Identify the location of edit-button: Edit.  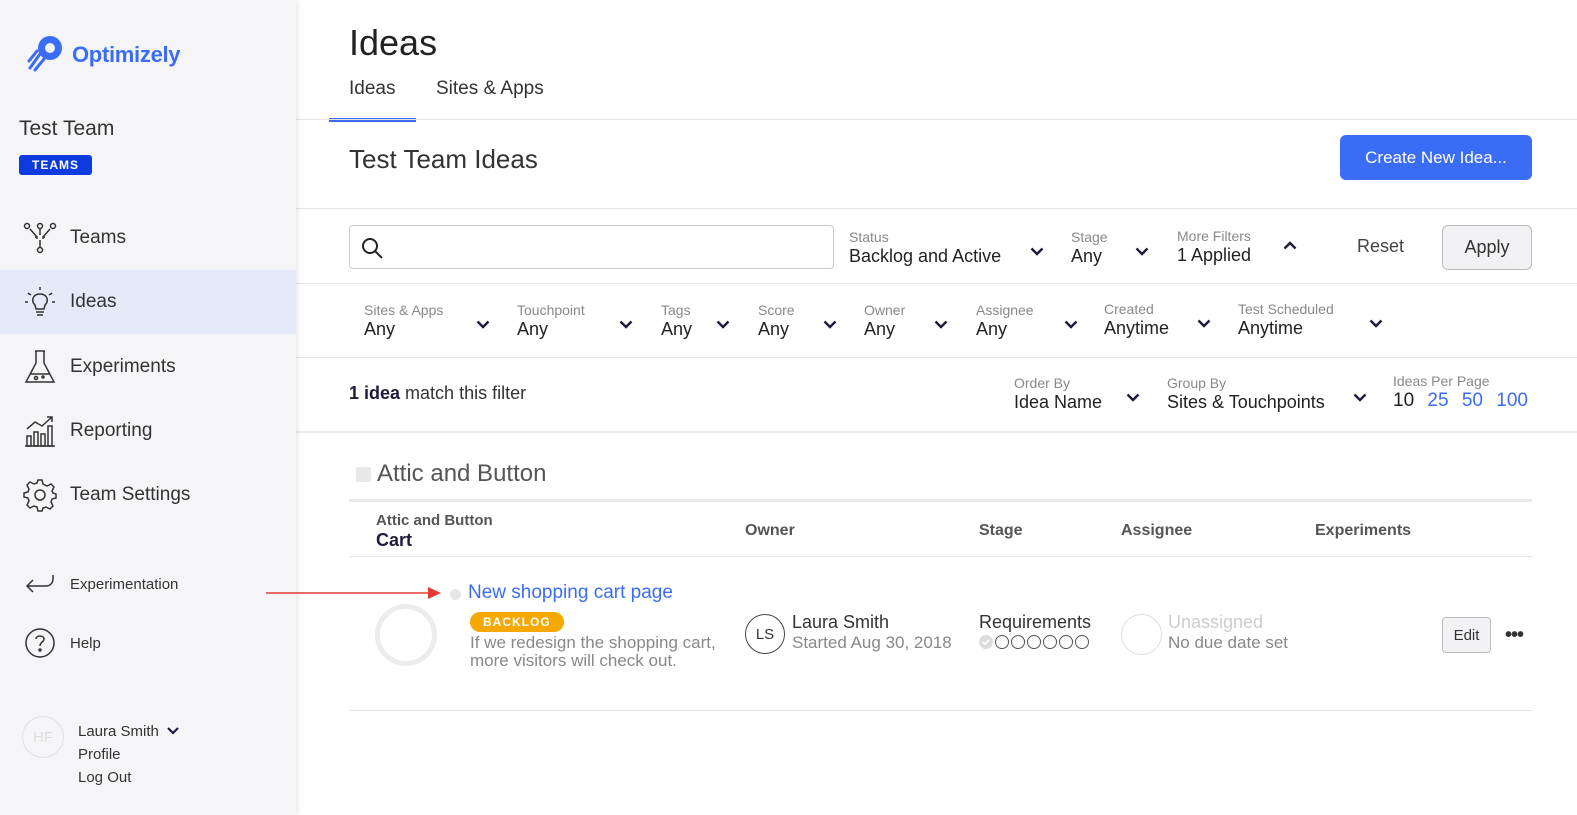
(1466, 635).